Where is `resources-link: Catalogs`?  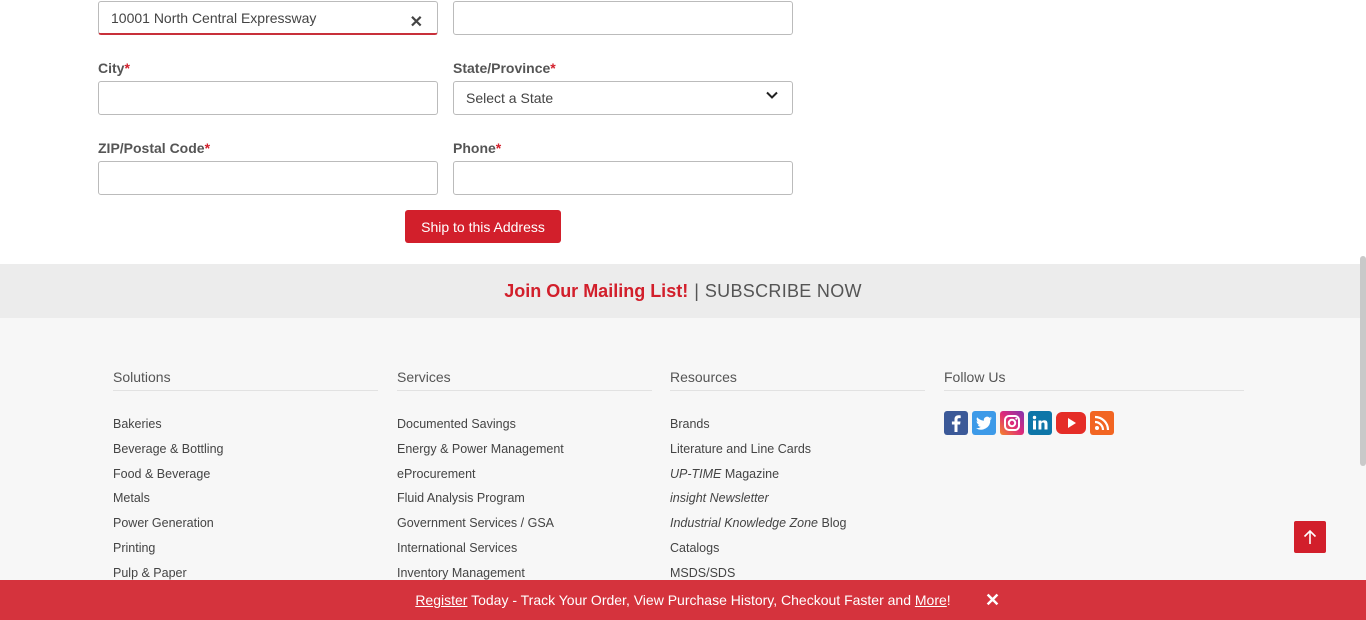
resources-link: Catalogs is located at coordinates (797, 553).